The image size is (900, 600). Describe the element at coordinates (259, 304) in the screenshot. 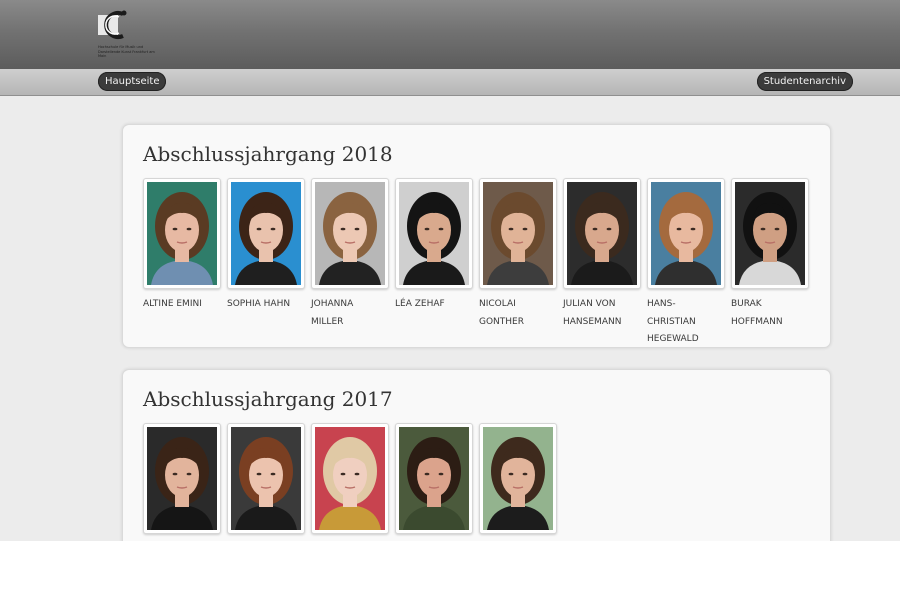

I see `student-name-line: Sophia Hahn` at that location.